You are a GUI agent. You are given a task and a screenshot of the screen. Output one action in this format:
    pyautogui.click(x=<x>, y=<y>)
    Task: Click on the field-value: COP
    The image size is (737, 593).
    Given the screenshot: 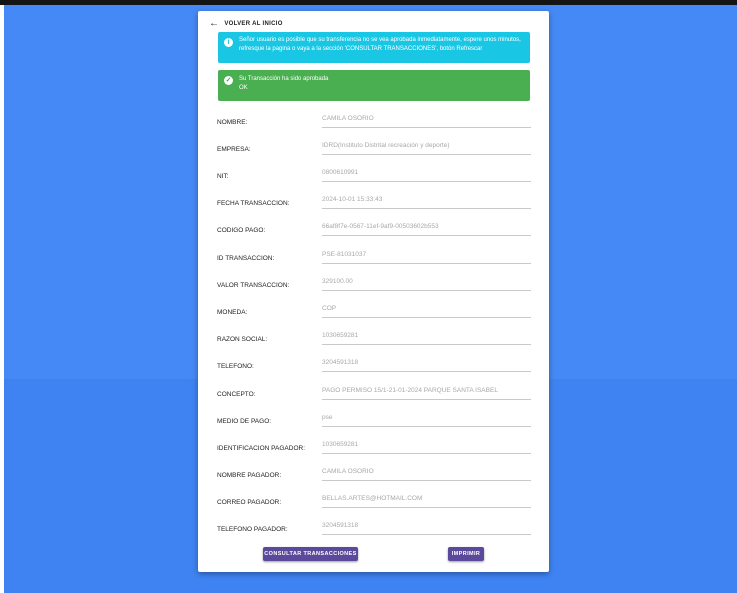 What is the action you would take?
    pyautogui.click(x=426, y=311)
    